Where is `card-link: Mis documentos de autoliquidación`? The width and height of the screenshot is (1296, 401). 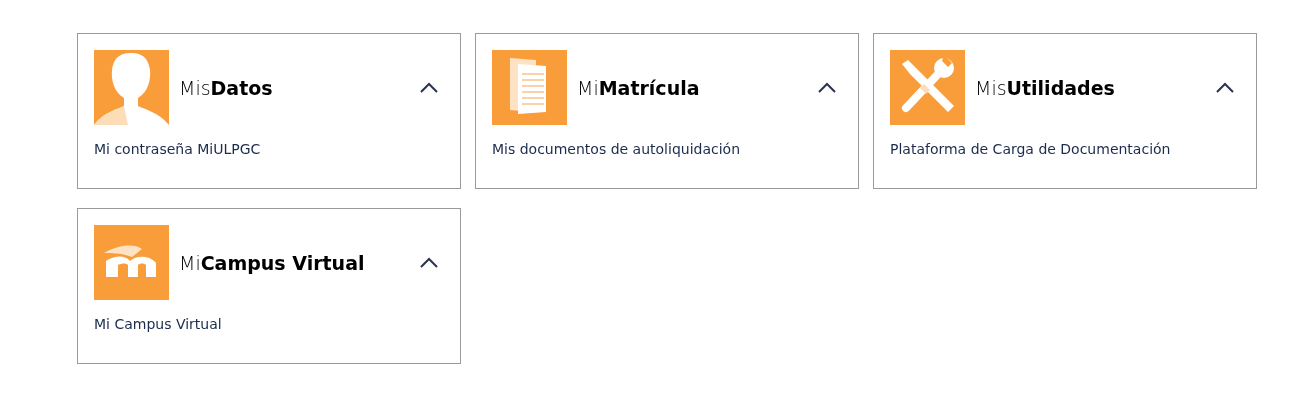 card-link: Mis documentos de autoliquidación is located at coordinates (667, 149).